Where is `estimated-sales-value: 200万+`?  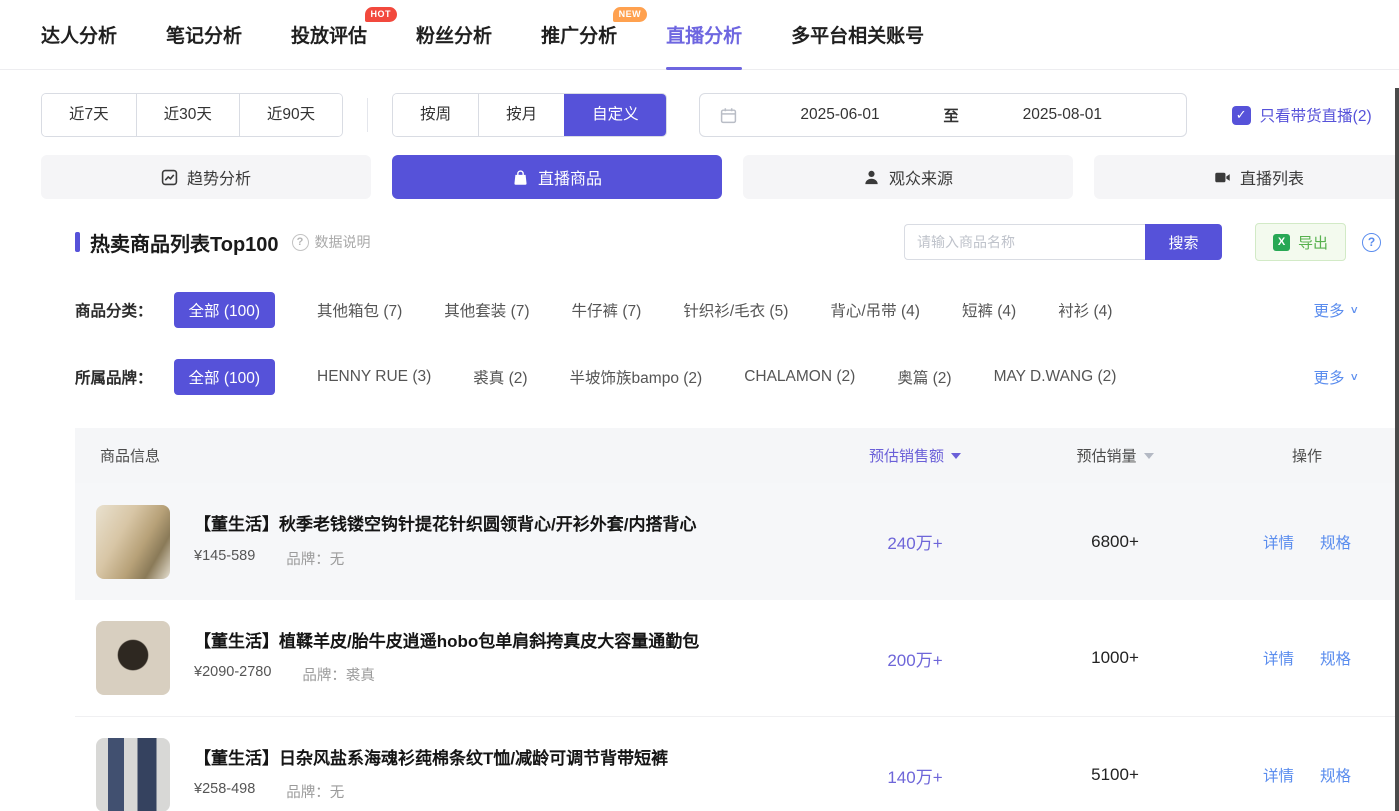 estimated-sales-value: 200万+ is located at coordinates (915, 660).